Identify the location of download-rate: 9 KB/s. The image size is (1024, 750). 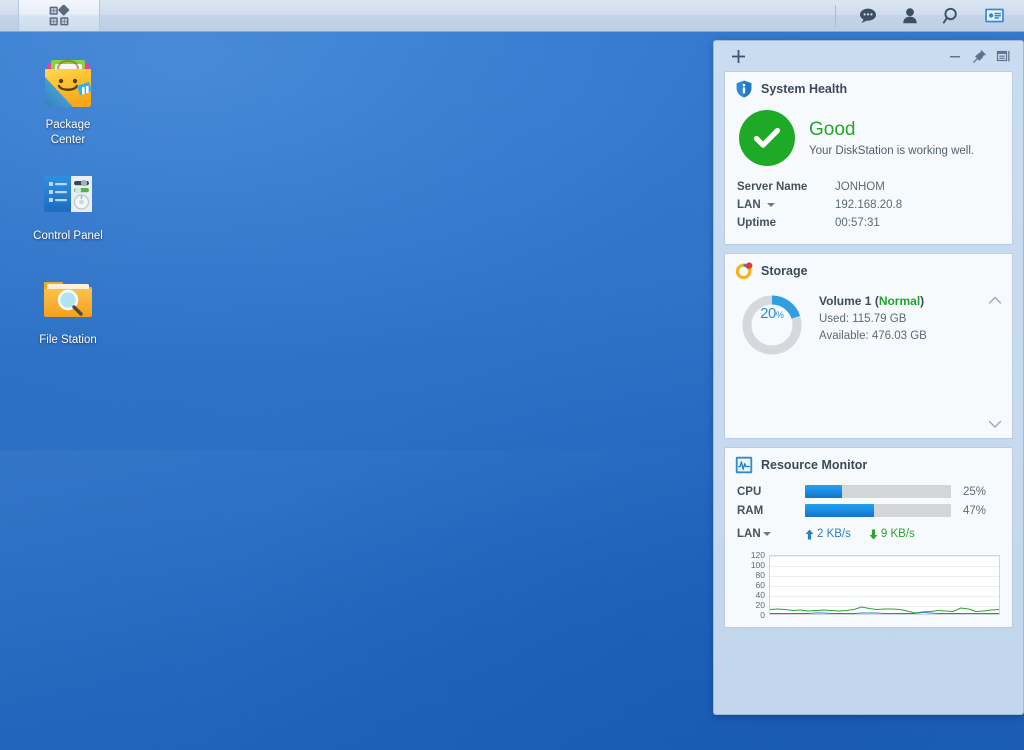
(892, 534).